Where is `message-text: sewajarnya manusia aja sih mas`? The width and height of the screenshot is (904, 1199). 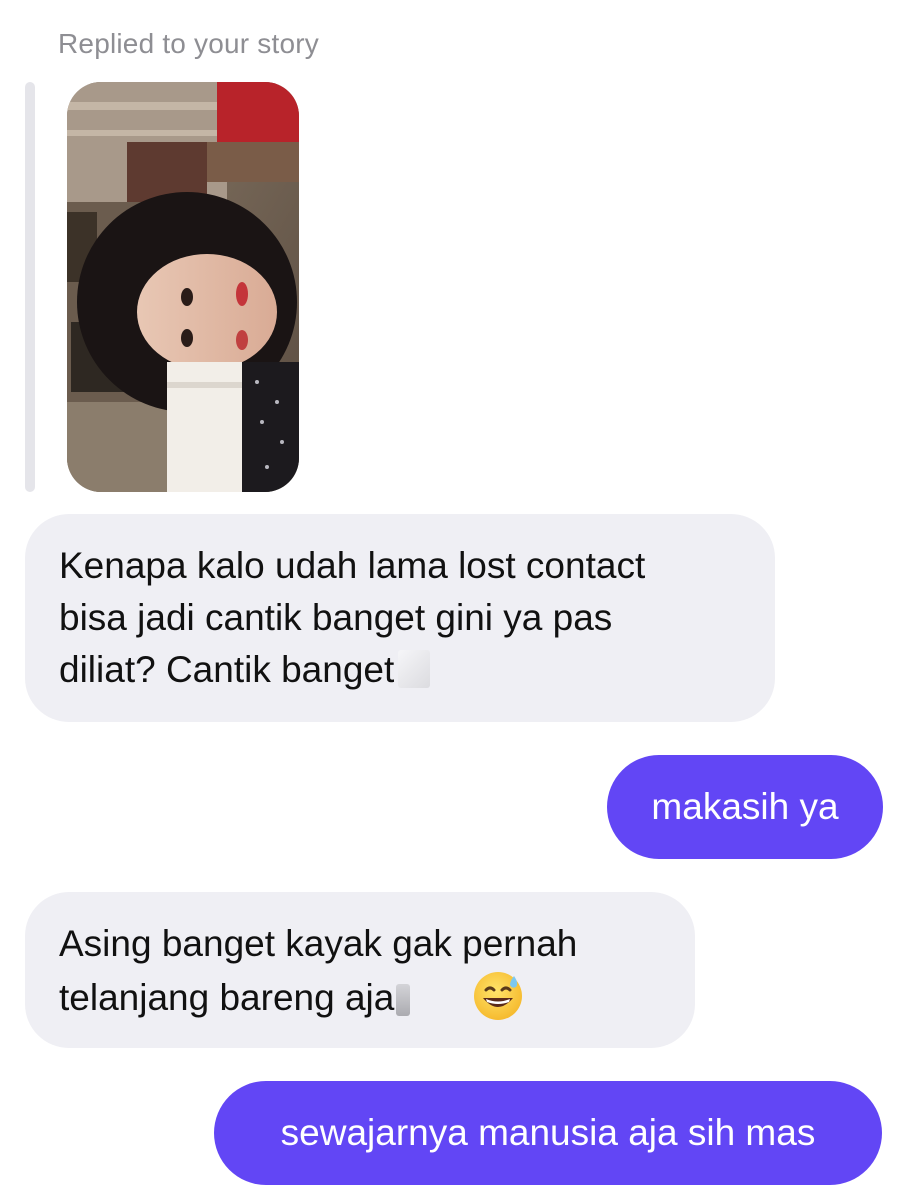
message-text: sewajarnya manusia aja sih mas is located at coordinates (548, 1132).